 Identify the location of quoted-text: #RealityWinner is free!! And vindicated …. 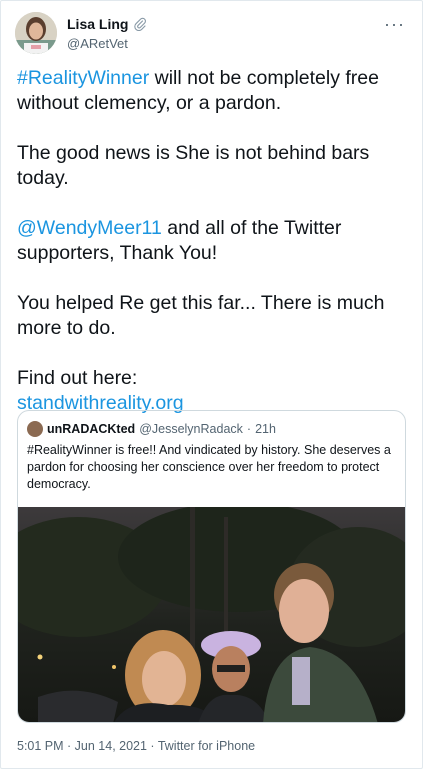
(209, 467).